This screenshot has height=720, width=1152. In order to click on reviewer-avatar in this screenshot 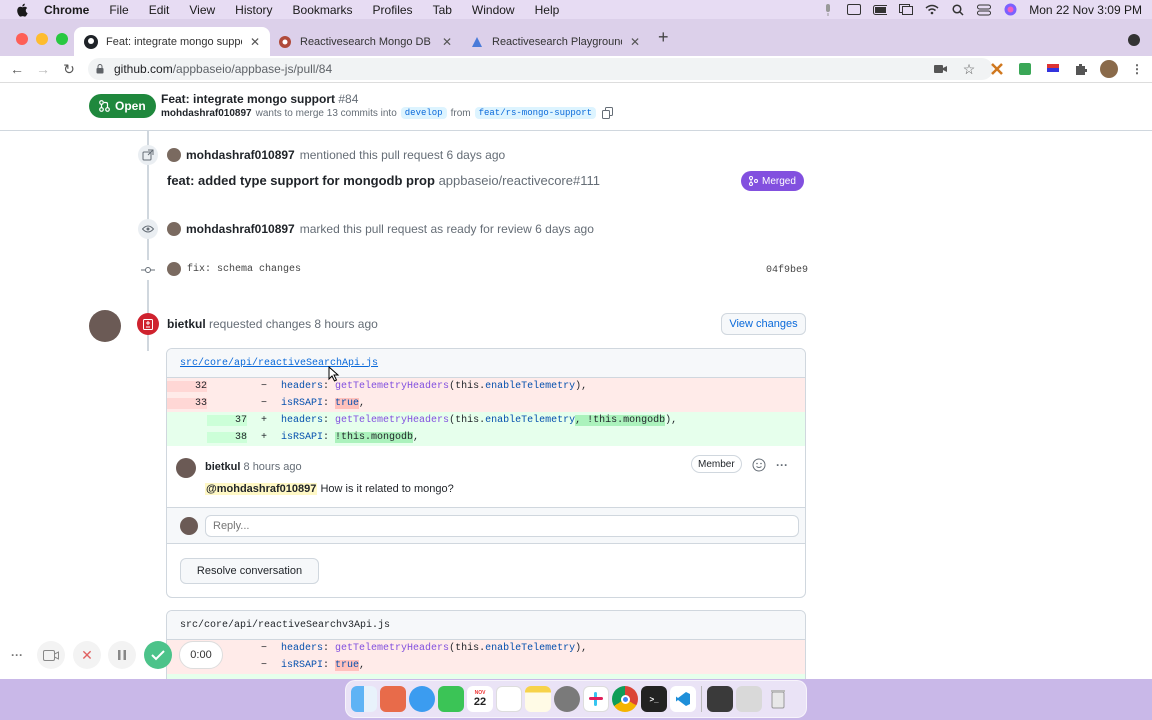, I will do `click(105, 326)`.